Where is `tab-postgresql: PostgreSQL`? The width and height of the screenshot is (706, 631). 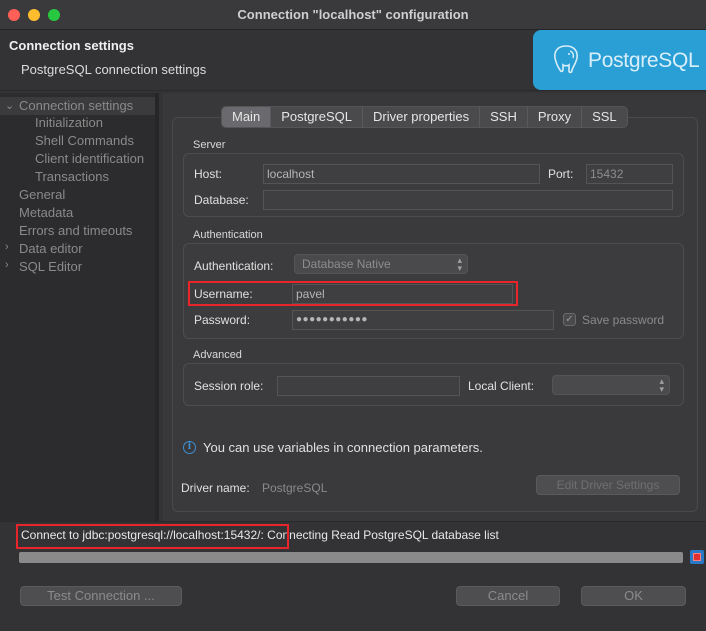
tab-postgresql: PostgreSQL is located at coordinates (317, 117).